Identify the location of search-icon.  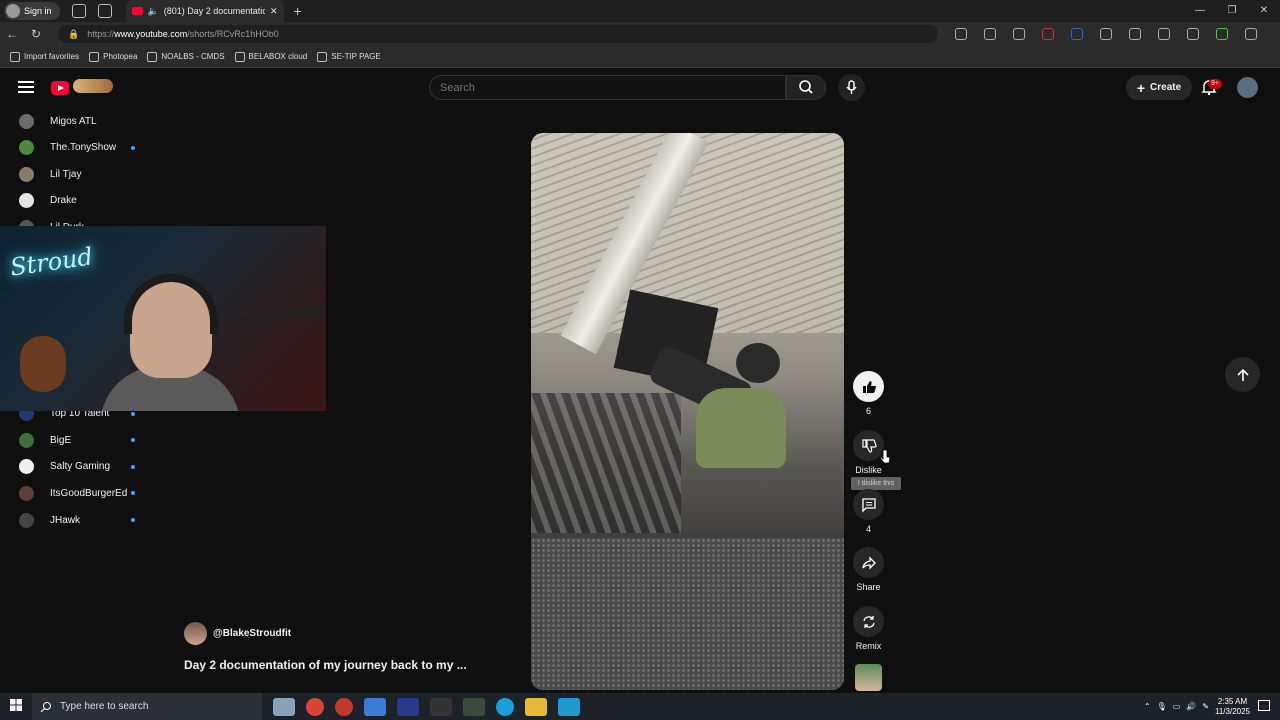
(45, 706).